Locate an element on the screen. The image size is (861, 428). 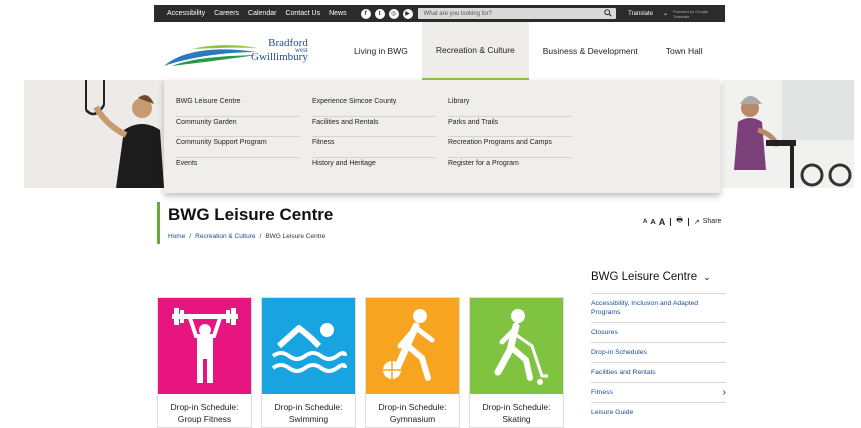
basketball-icon is located at coordinates (412, 346).